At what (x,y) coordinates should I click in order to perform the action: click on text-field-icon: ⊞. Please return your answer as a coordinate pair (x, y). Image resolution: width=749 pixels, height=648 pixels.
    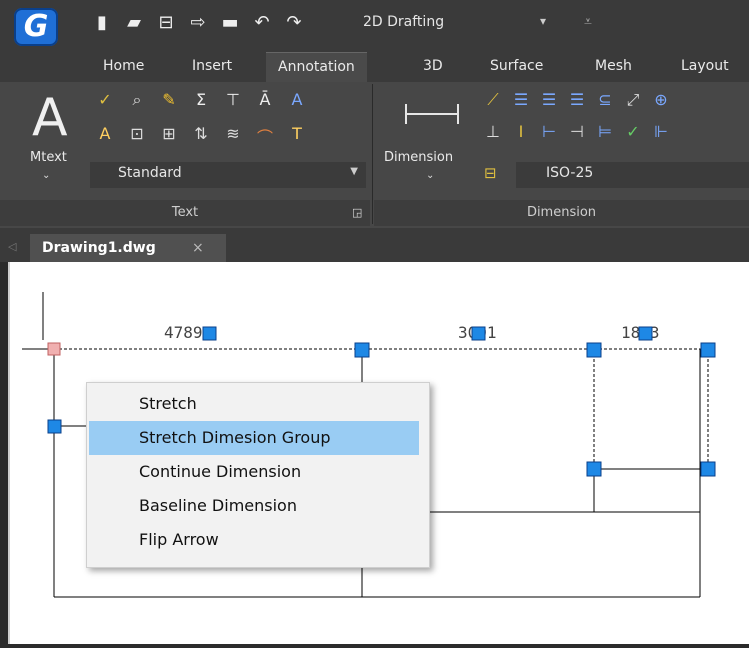
    Looking at the image, I should click on (169, 136).